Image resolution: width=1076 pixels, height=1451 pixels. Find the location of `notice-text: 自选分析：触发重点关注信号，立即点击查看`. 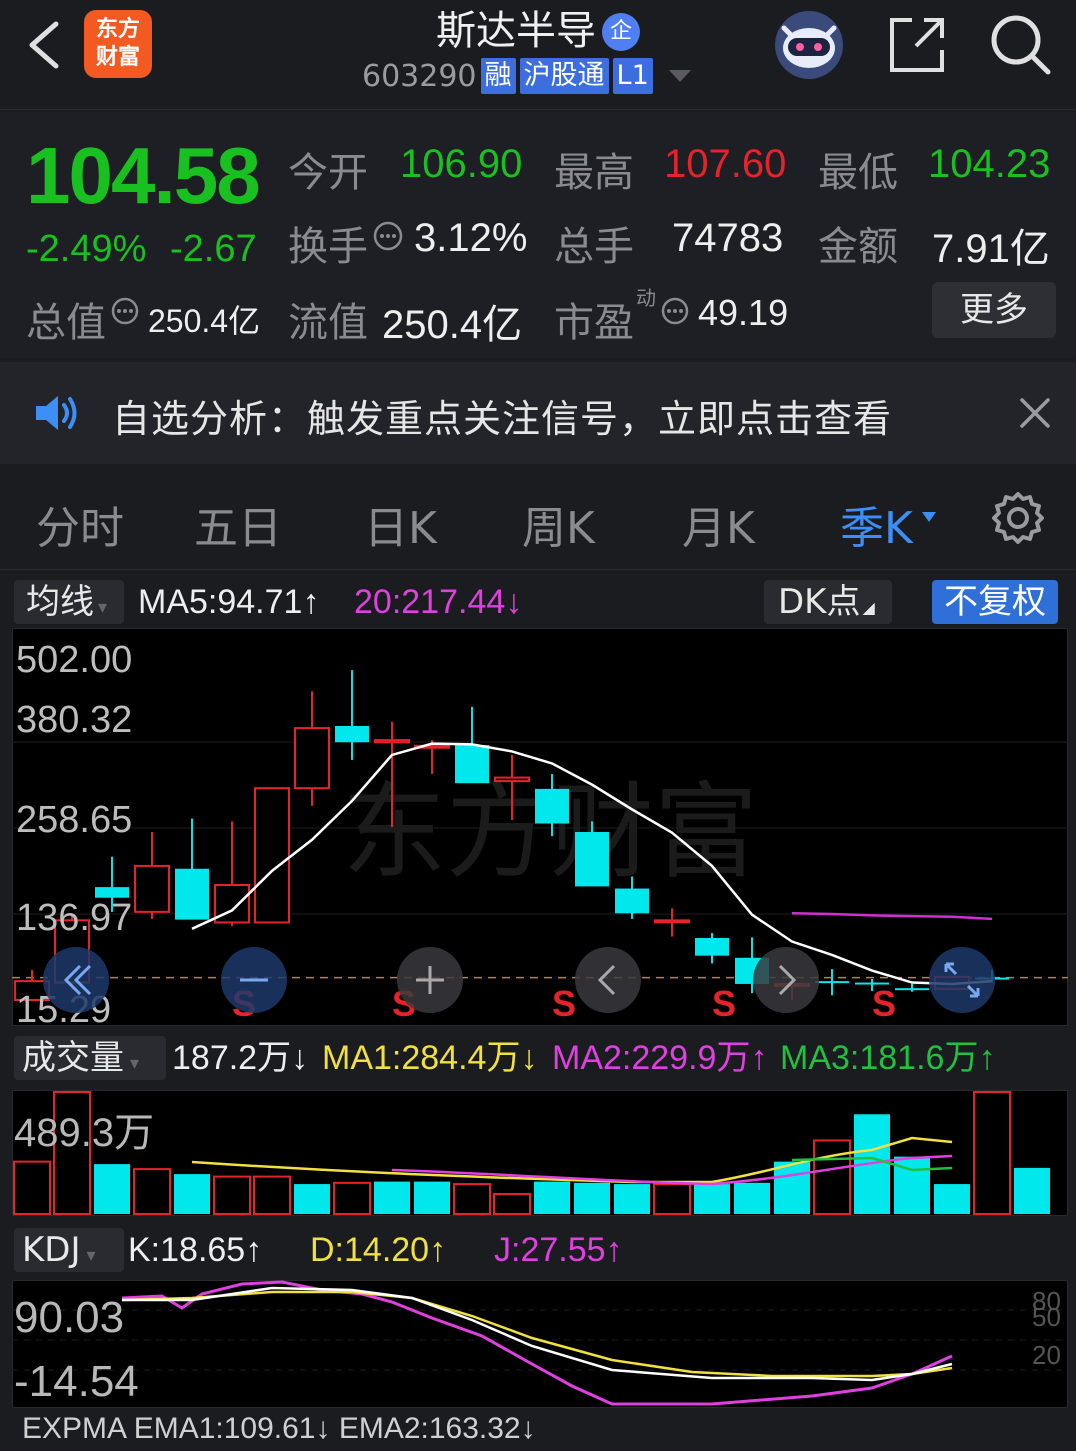

notice-text: 自选分析：触发重点关注信号，立即点击查看 is located at coordinates (502, 415).